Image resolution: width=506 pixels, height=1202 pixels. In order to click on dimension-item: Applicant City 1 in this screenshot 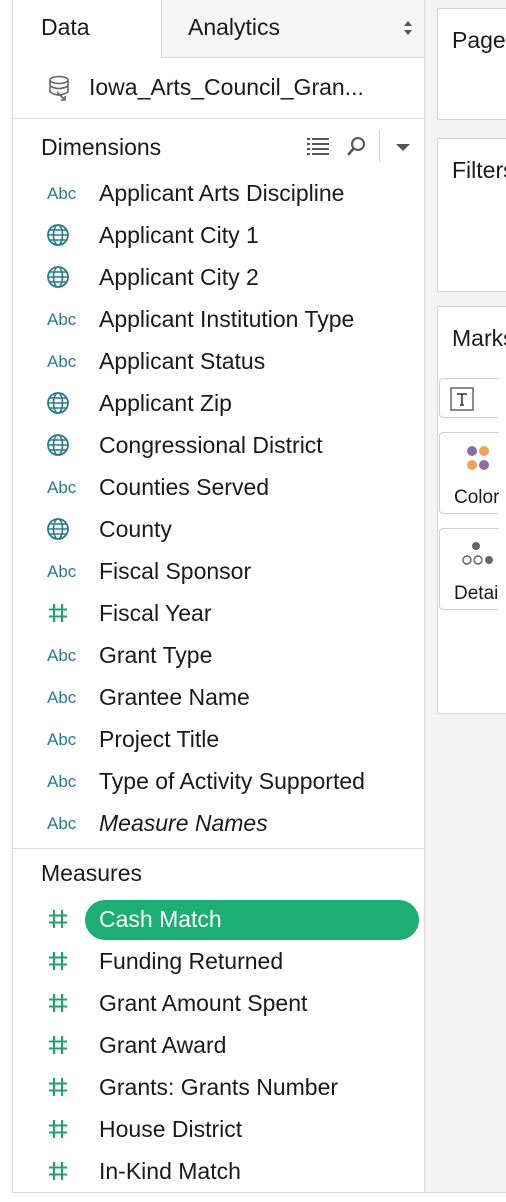, I will do `click(219, 235)`.